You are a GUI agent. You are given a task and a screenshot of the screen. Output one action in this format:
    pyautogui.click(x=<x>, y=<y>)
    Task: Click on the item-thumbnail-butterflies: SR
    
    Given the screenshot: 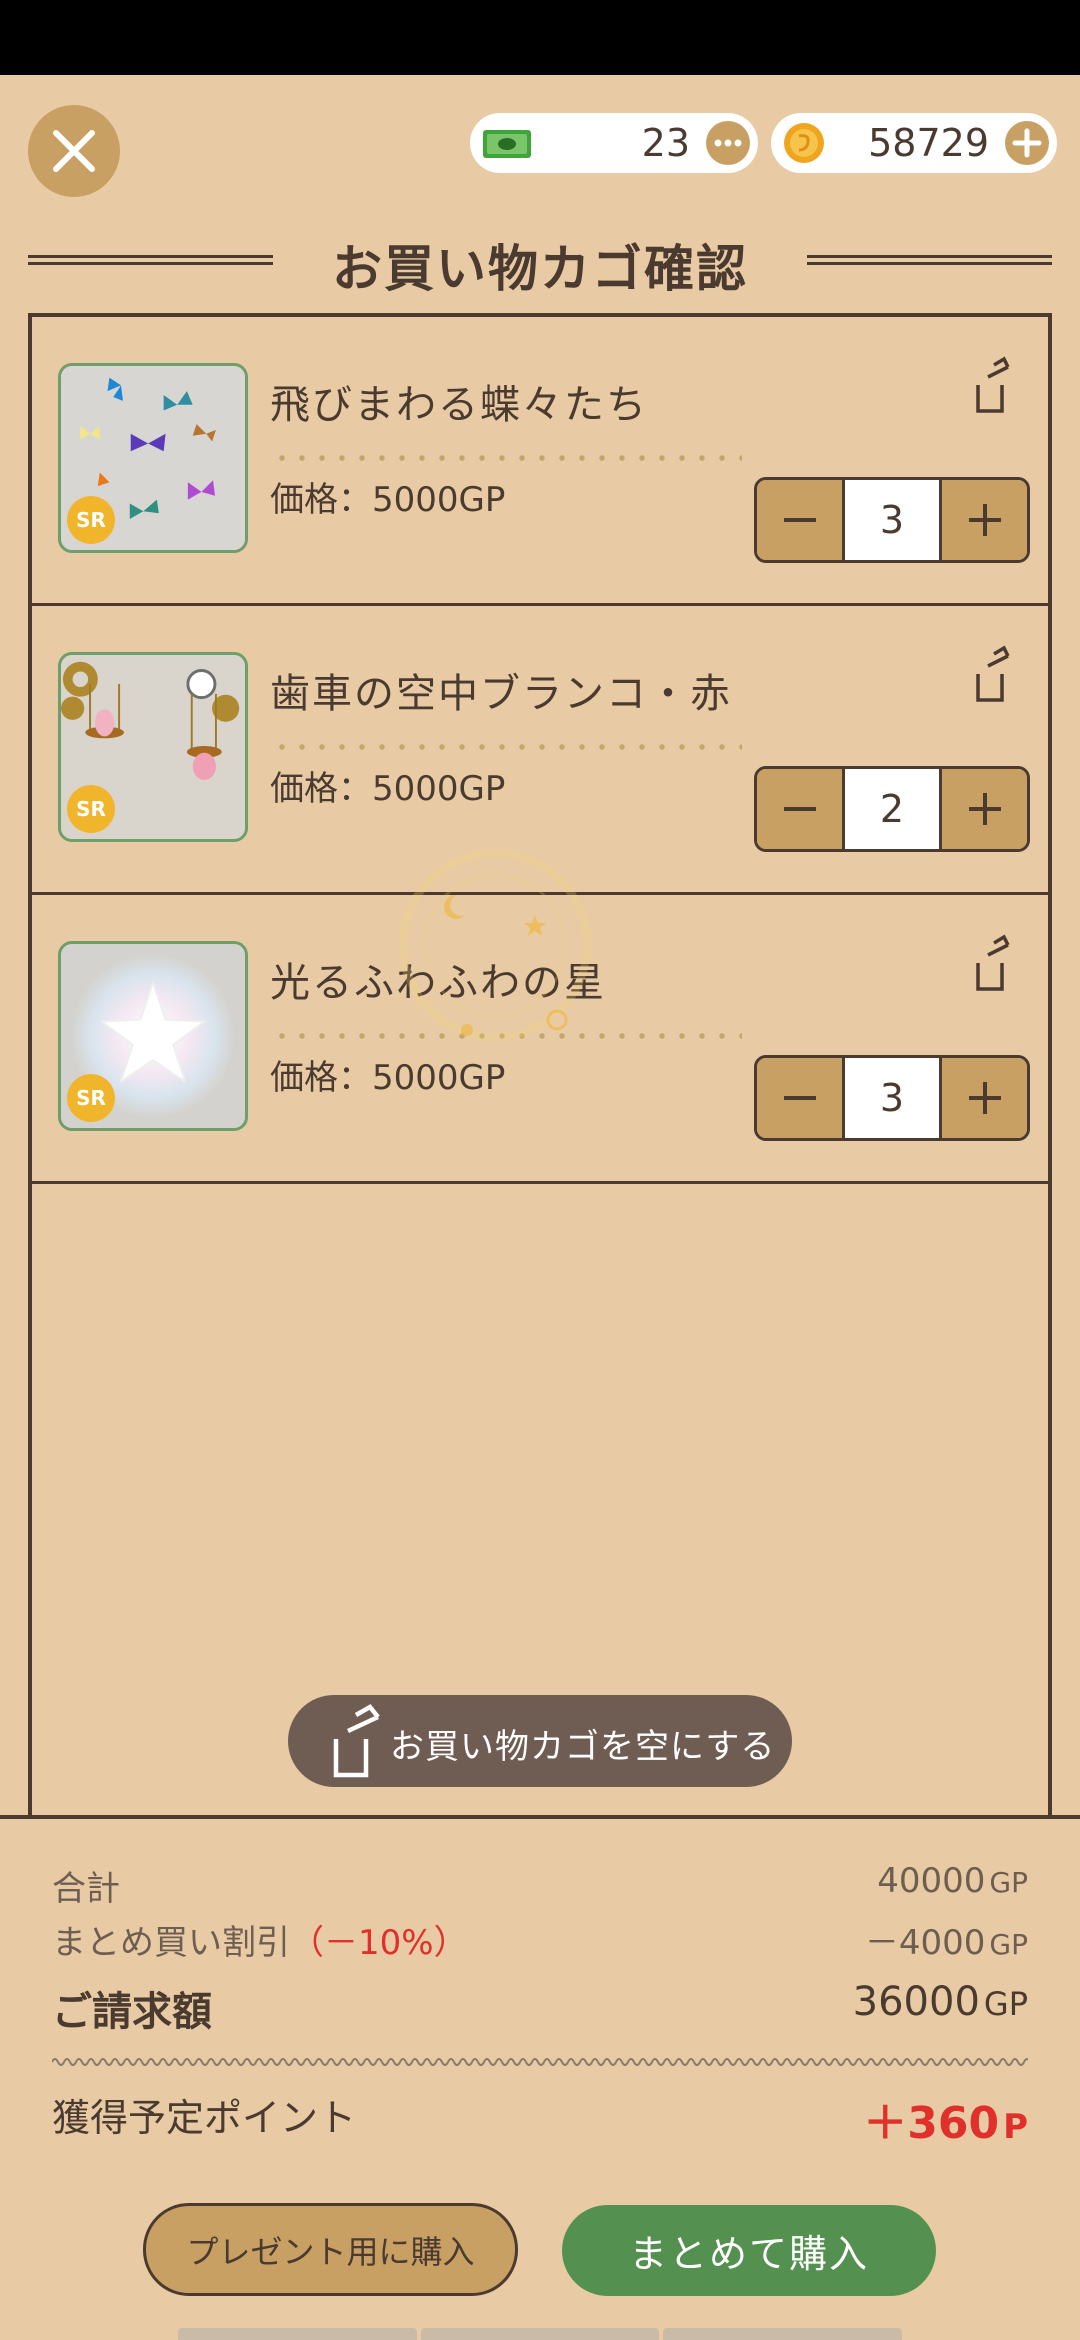 What is the action you would take?
    pyautogui.click(x=153, y=458)
    